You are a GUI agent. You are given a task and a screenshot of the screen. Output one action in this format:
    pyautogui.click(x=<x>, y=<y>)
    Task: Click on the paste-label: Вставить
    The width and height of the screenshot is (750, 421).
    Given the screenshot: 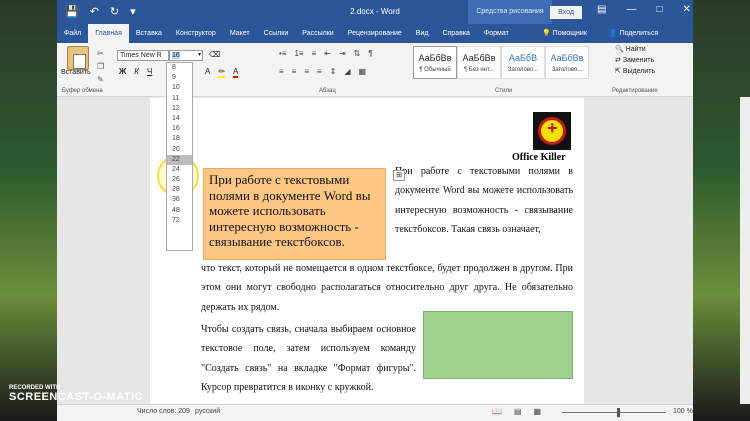 What is the action you would take?
    pyautogui.click(x=76, y=72)
    